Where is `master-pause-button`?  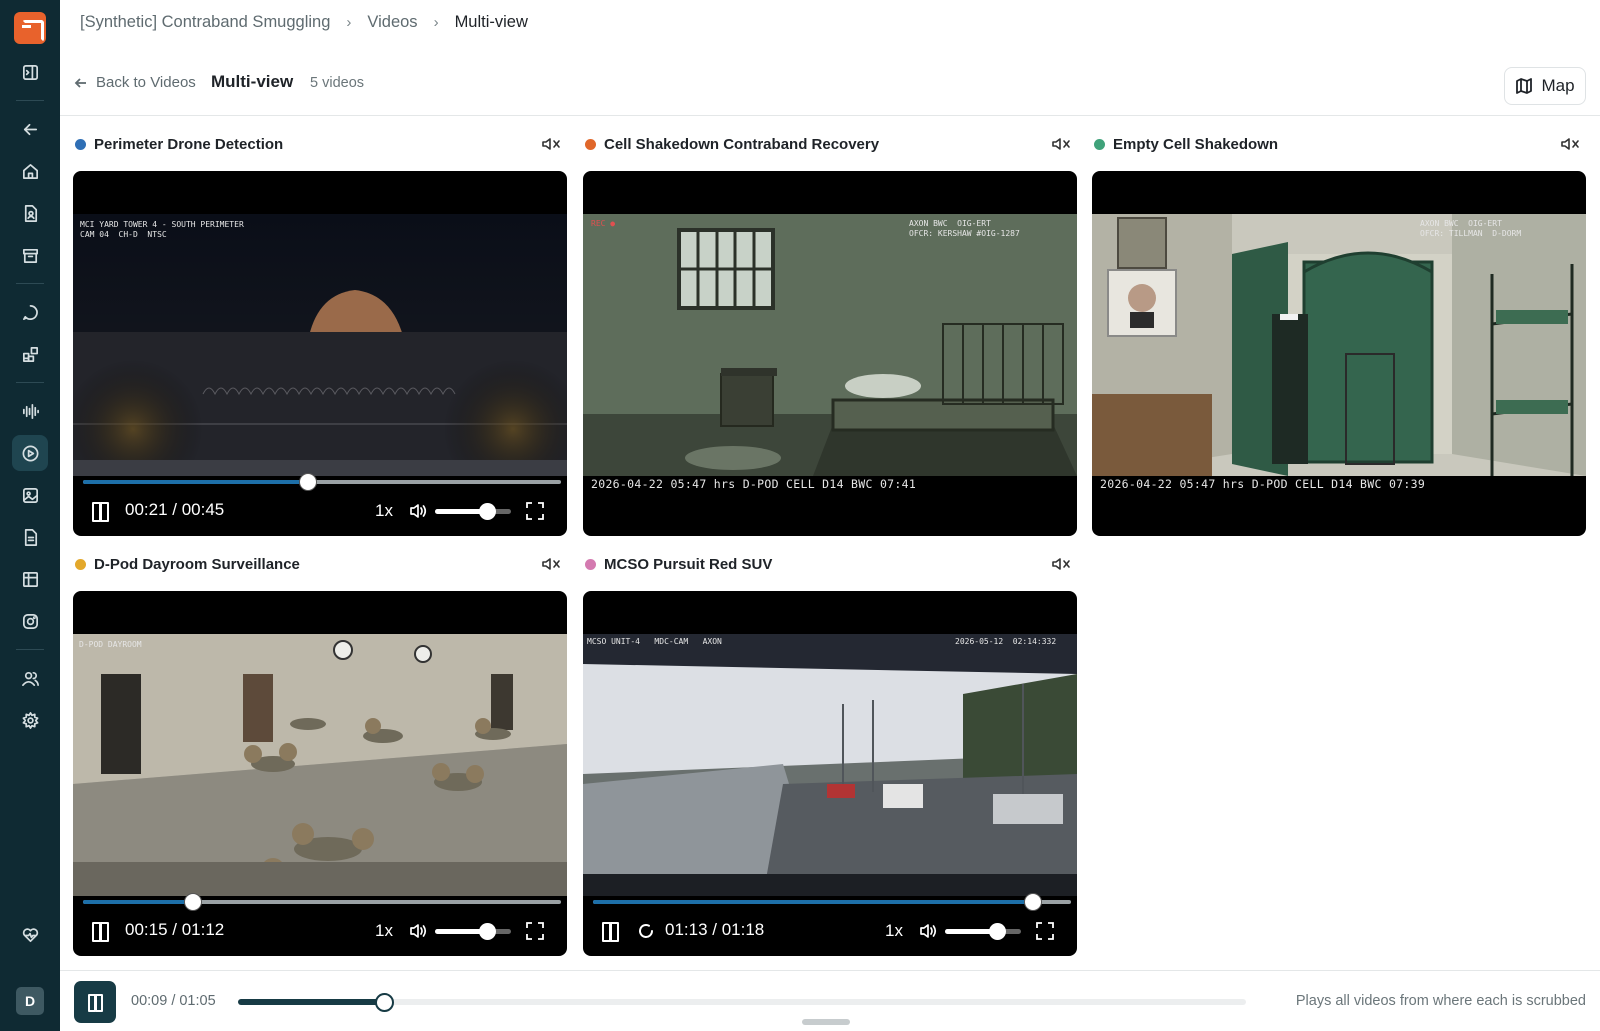 master-pause-button is located at coordinates (95, 1002).